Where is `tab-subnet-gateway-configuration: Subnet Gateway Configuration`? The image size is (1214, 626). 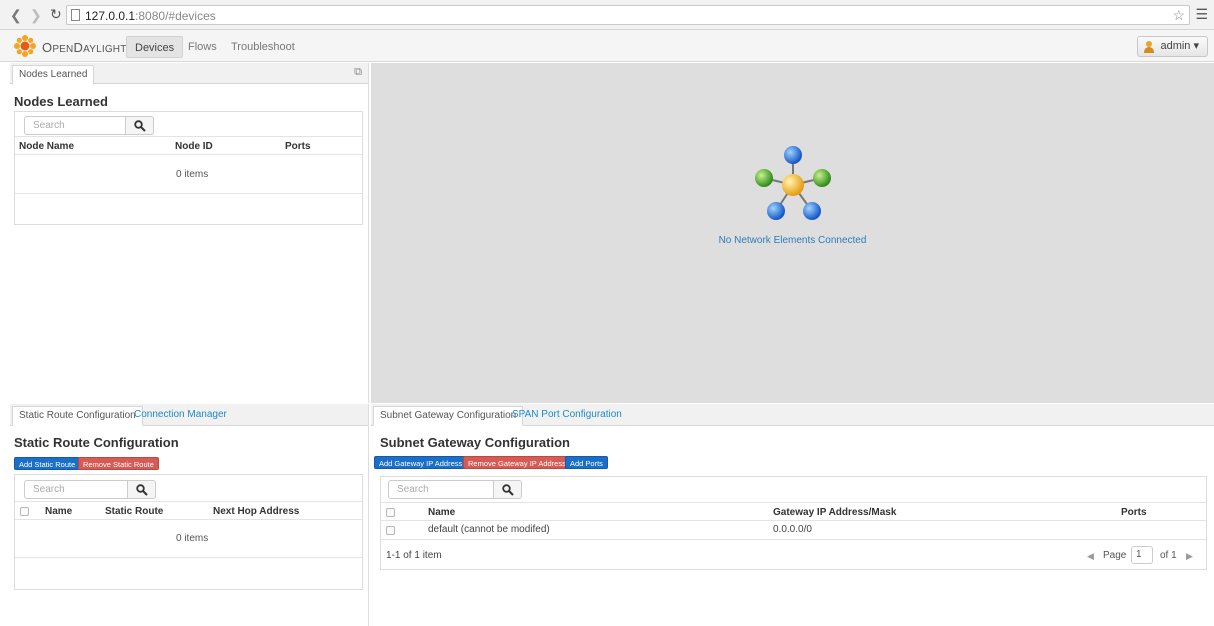 tab-subnet-gateway-configuration: Subnet Gateway Configuration is located at coordinates (448, 416).